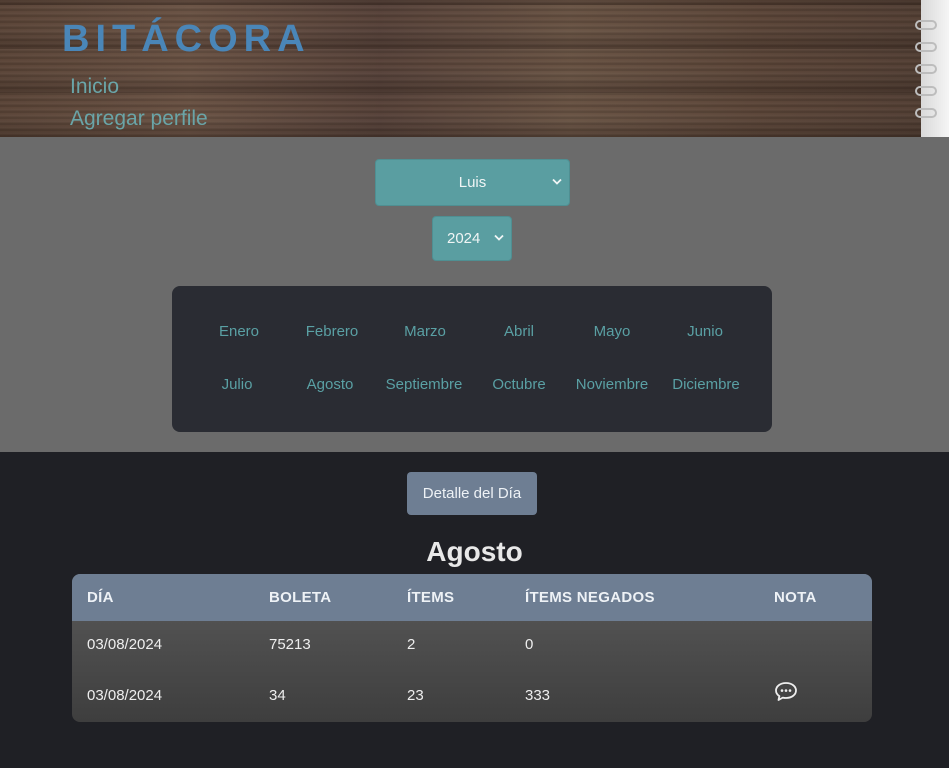  What do you see at coordinates (529, 644) in the screenshot?
I see `cell-items-negados: 0` at bounding box center [529, 644].